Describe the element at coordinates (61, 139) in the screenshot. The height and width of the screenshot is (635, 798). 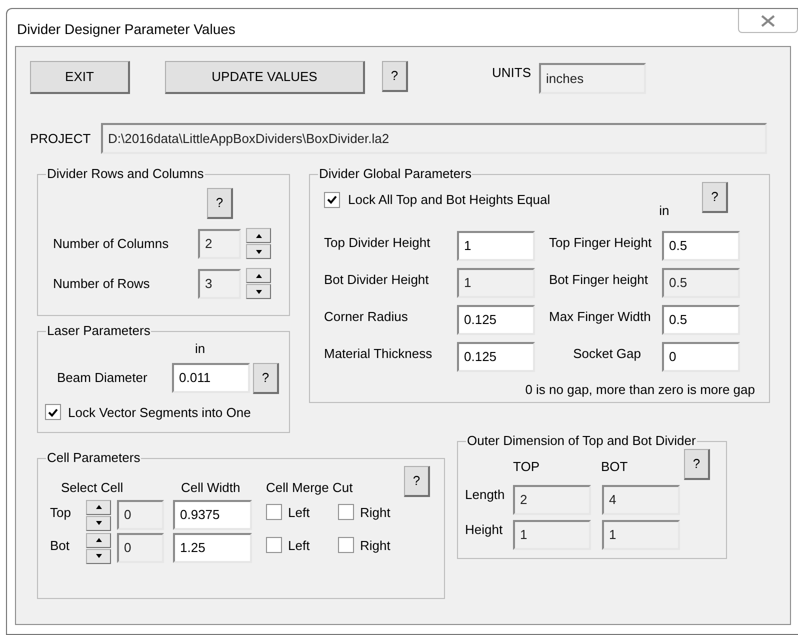
I see `label: PROJECT` at that location.